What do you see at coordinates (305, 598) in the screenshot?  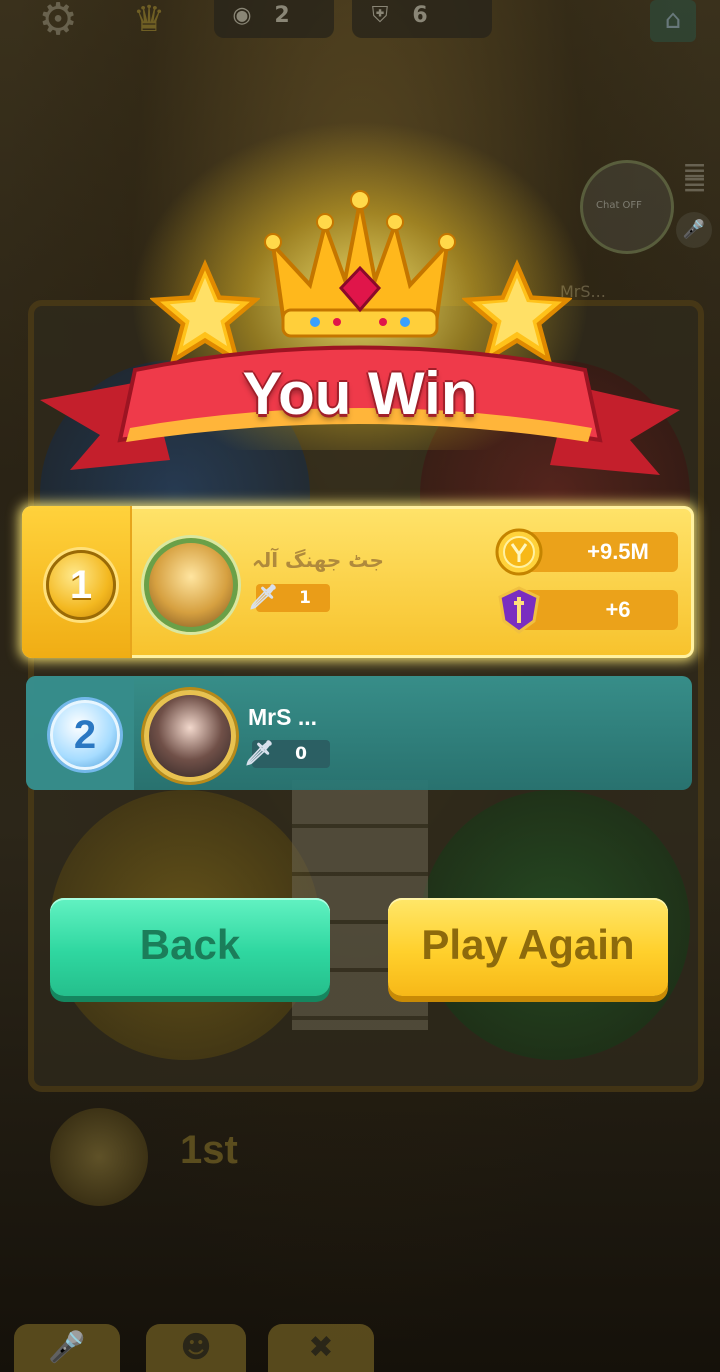 I see `kill-count: 1` at bounding box center [305, 598].